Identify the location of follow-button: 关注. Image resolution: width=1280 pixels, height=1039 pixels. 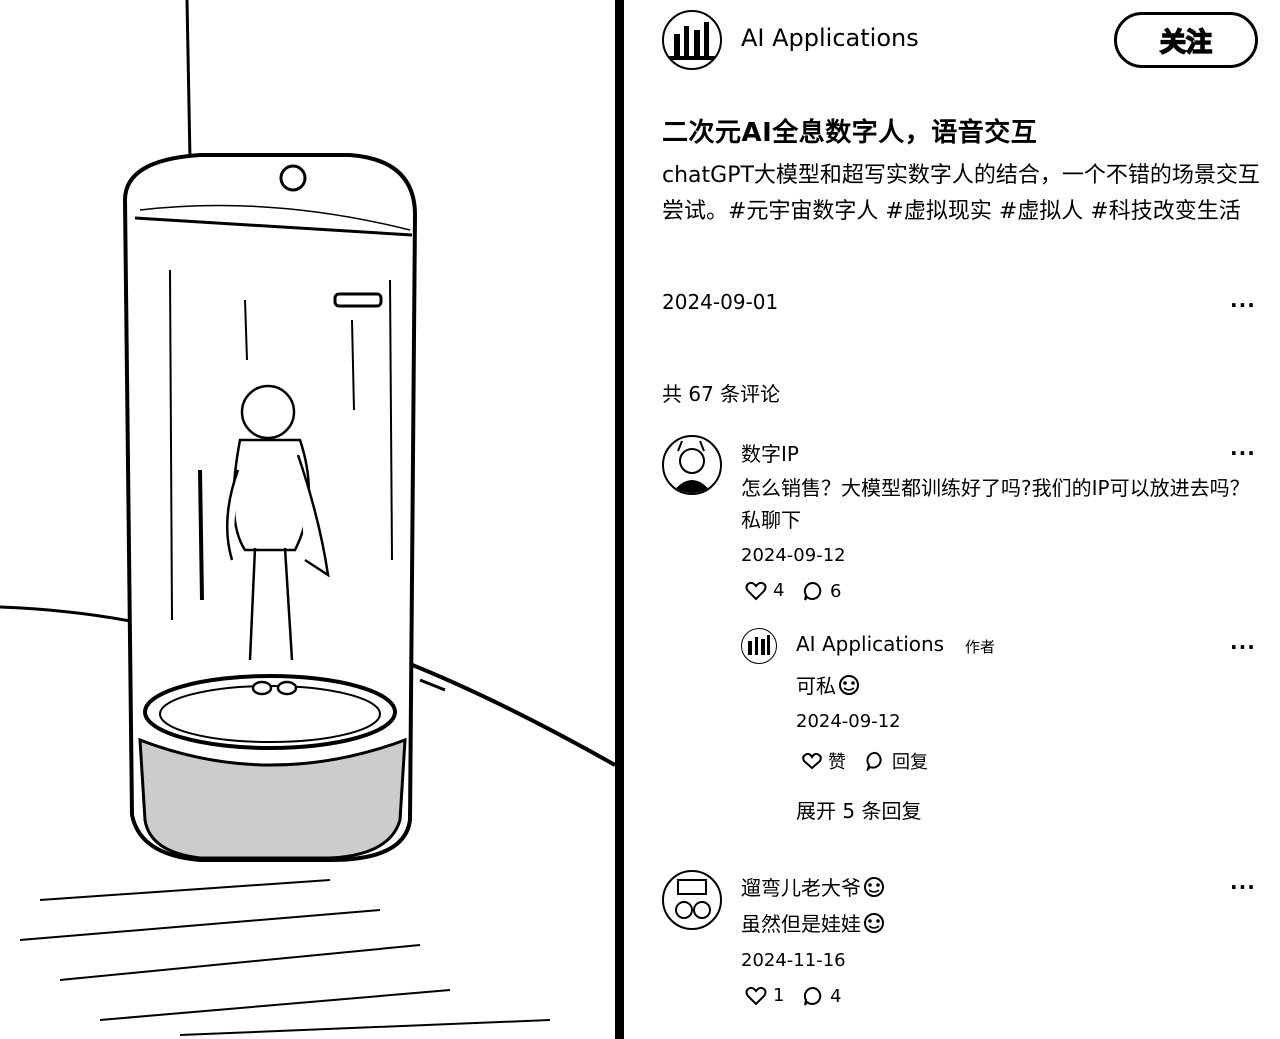
(1186, 40).